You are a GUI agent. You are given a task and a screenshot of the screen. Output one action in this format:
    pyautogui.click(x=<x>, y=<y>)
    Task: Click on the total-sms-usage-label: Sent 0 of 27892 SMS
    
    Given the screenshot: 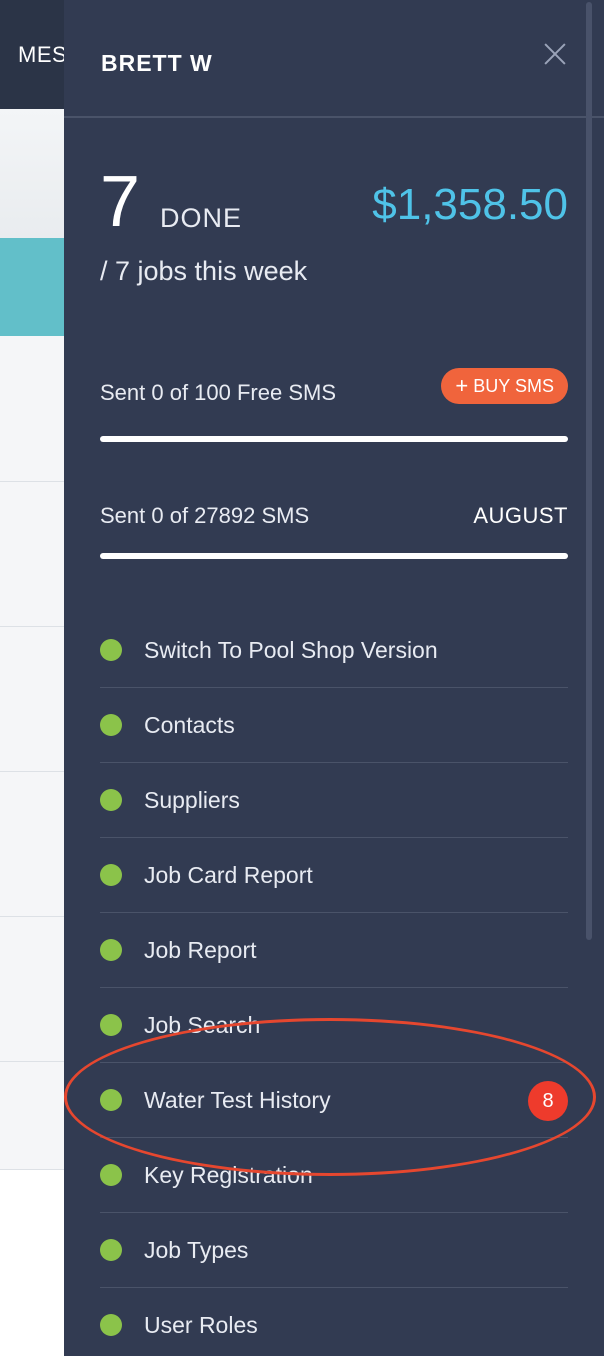 What is the action you would take?
    pyautogui.click(x=205, y=515)
    